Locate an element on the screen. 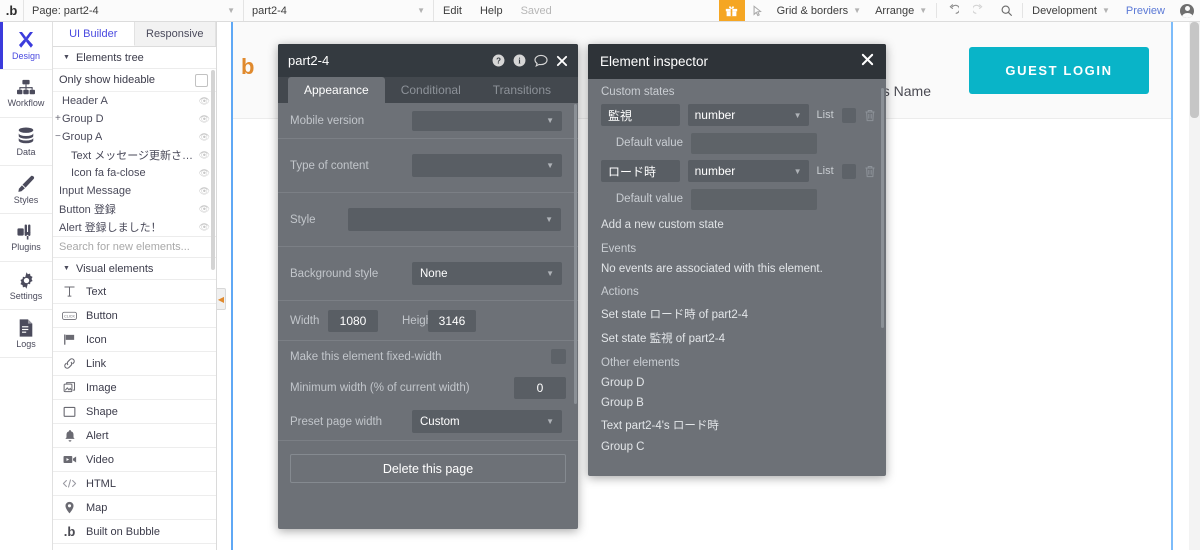  preset-page-width-select: Custom ▼ is located at coordinates (487, 421).